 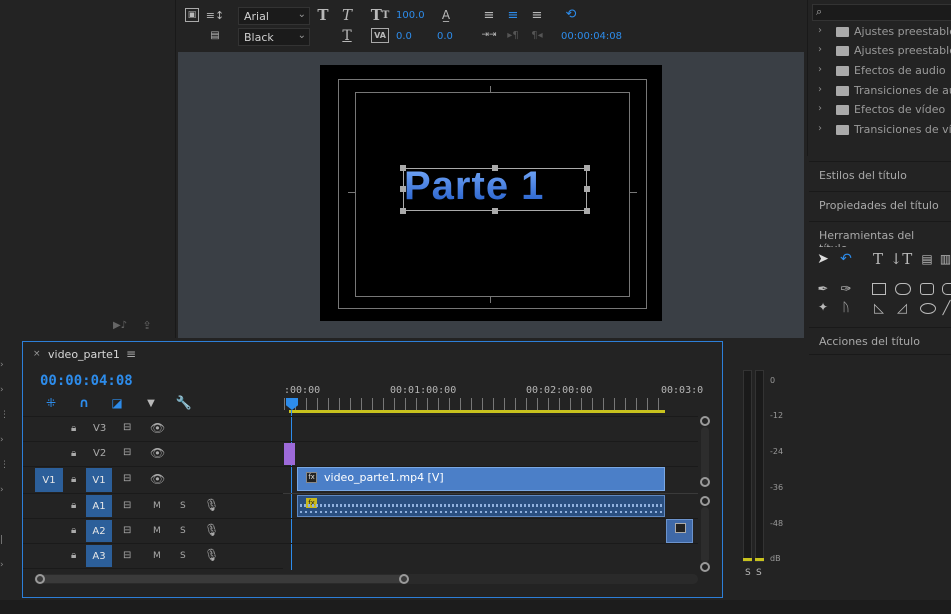 What do you see at coordinates (117, 403) in the screenshot?
I see `linked-selection-icon: ◪` at bounding box center [117, 403].